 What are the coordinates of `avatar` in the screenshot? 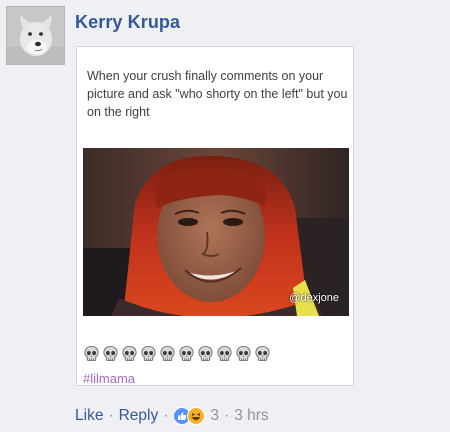 It's located at (35, 35).